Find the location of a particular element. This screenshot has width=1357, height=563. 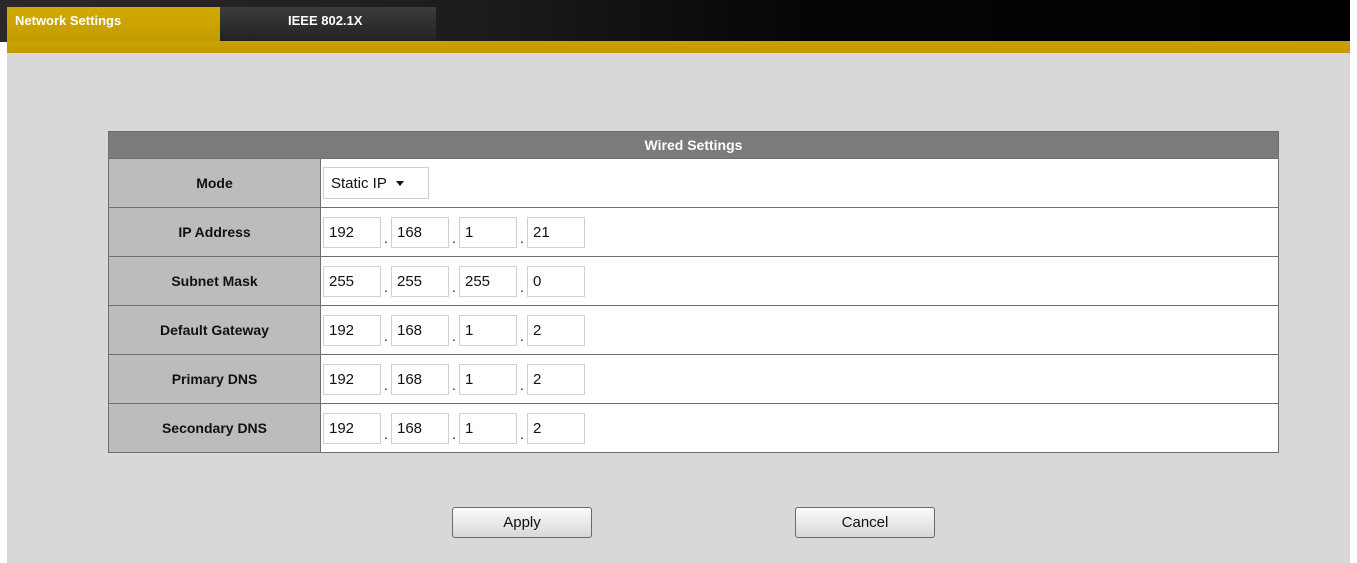

ip-address-octet-3: 1 is located at coordinates (488, 232).